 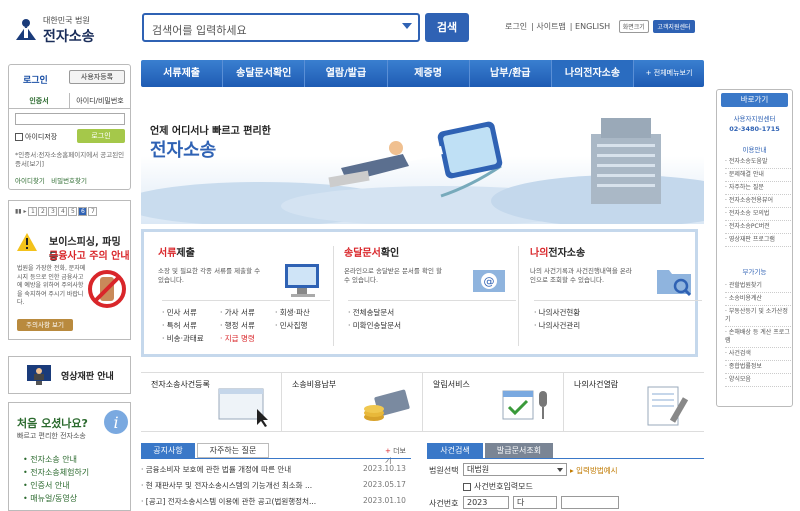 What do you see at coordinates (758, 354) in the screenshot?
I see `link-case-search: 사건검색` at bounding box center [758, 354].